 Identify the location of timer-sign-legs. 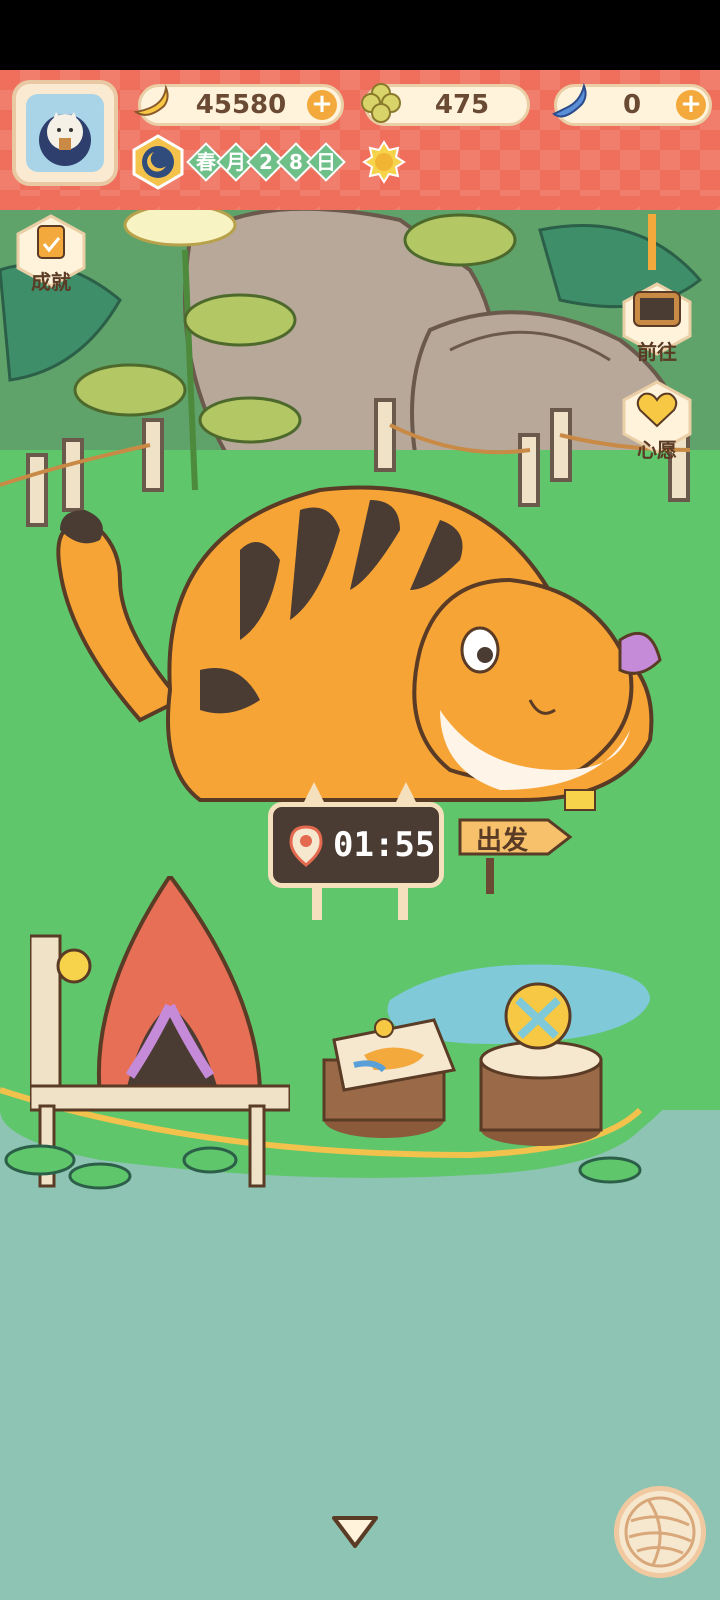
(360, 902).